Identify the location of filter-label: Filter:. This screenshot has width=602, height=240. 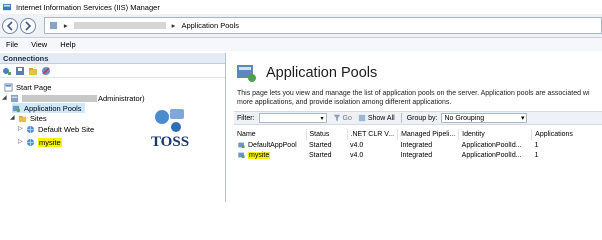
(246, 118).